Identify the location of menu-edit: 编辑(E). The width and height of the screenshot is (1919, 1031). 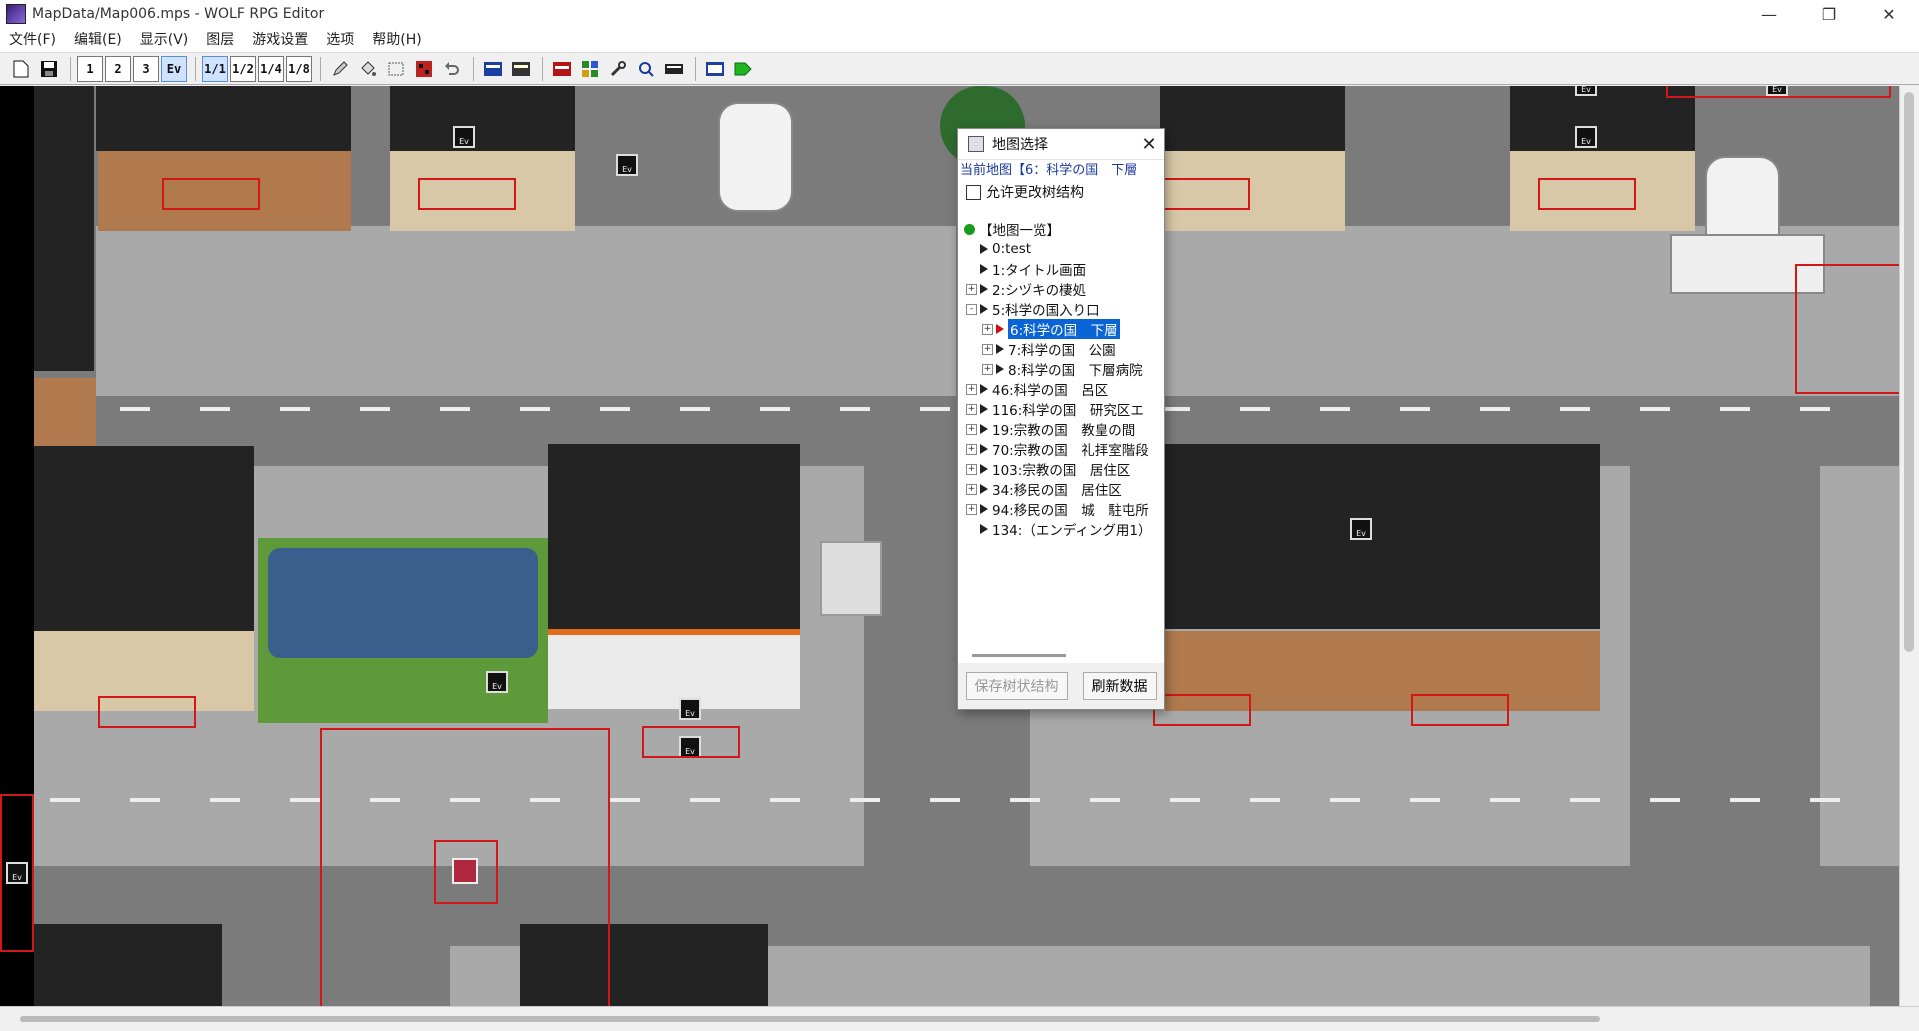
(98, 40).